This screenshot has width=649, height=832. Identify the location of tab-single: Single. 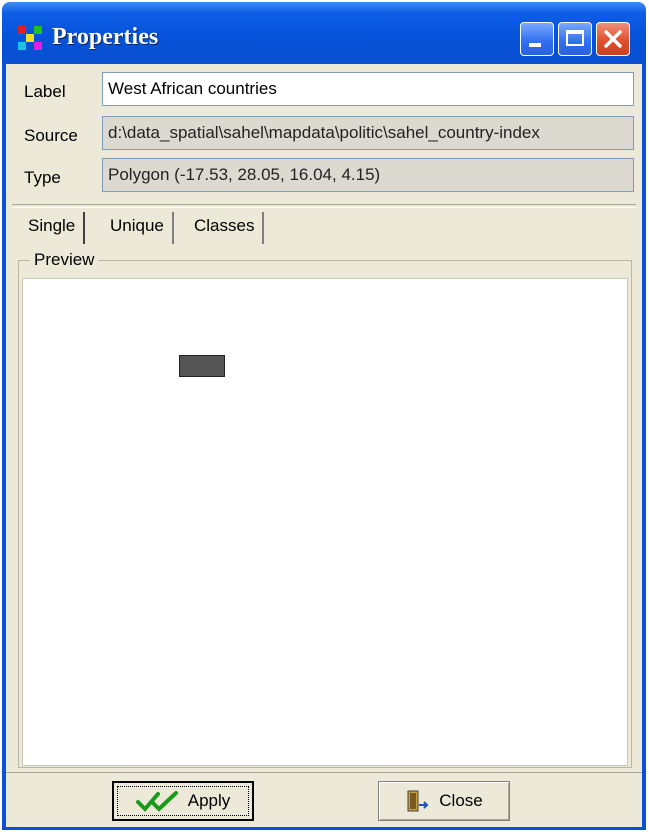
(53, 228).